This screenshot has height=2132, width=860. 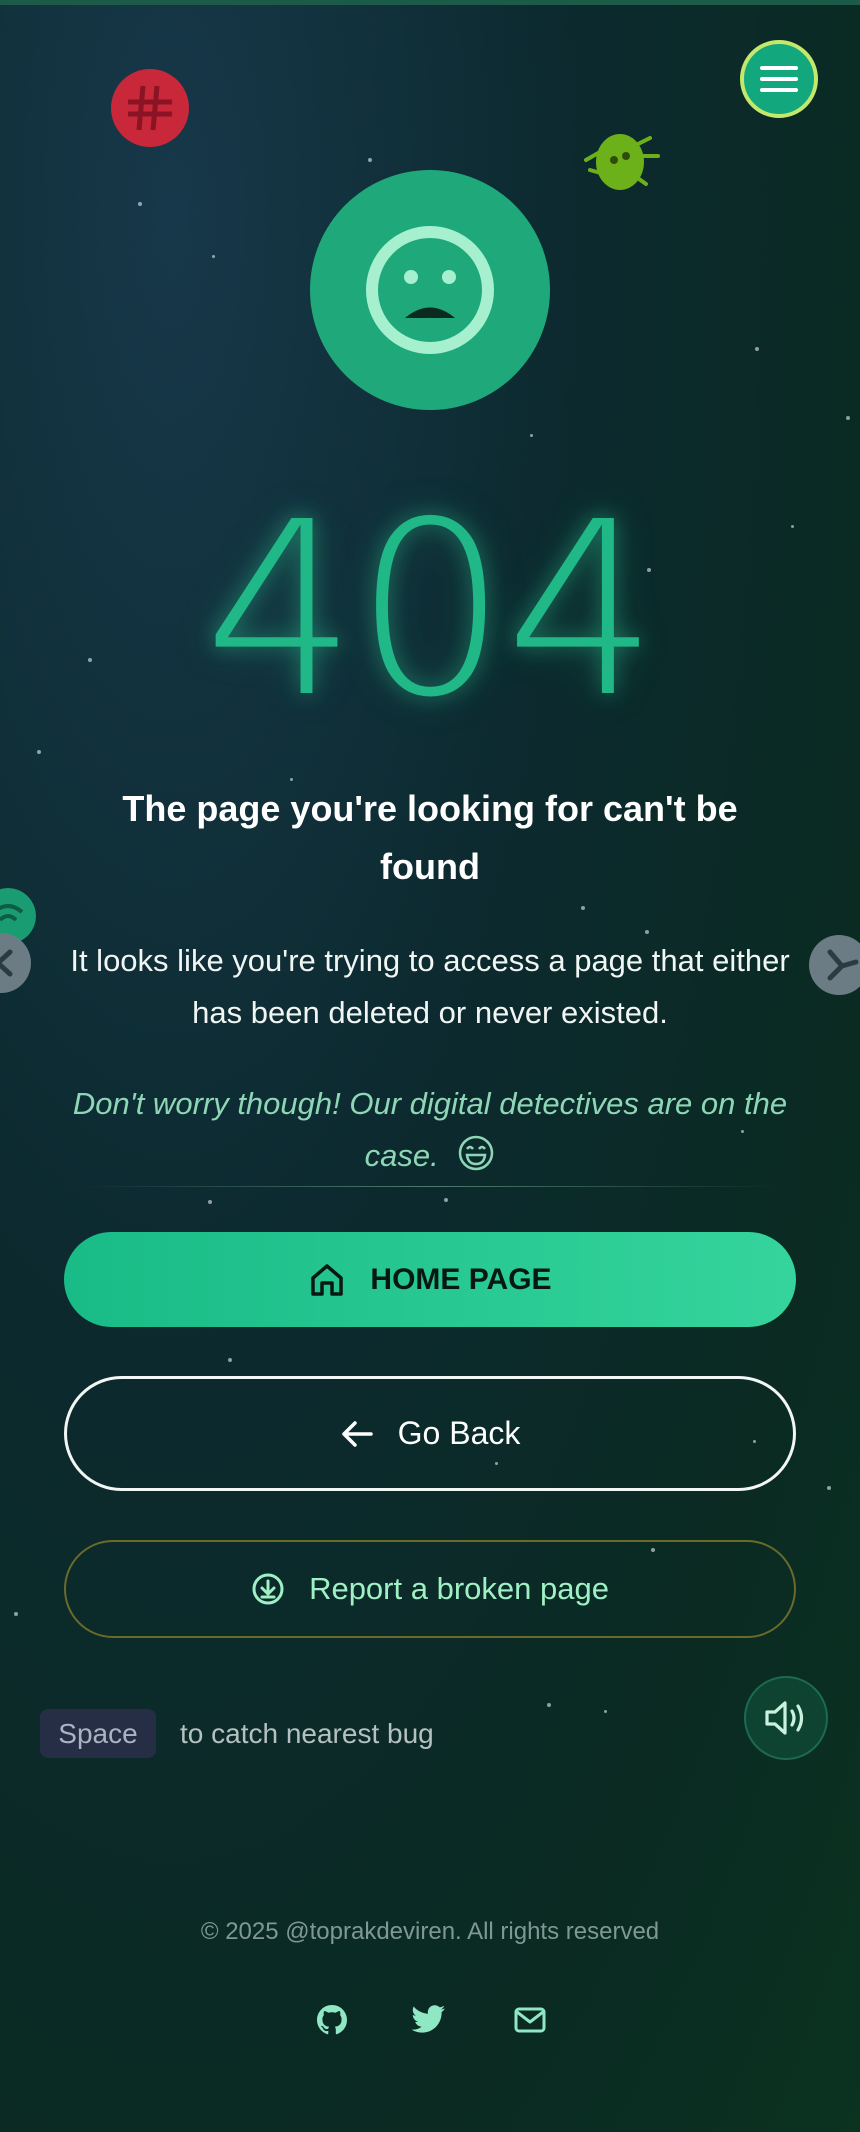 What do you see at coordinates (459, 1433) in the screenshot?
I see `go-back-label: Go Back` at bounding box center [459, 1433].